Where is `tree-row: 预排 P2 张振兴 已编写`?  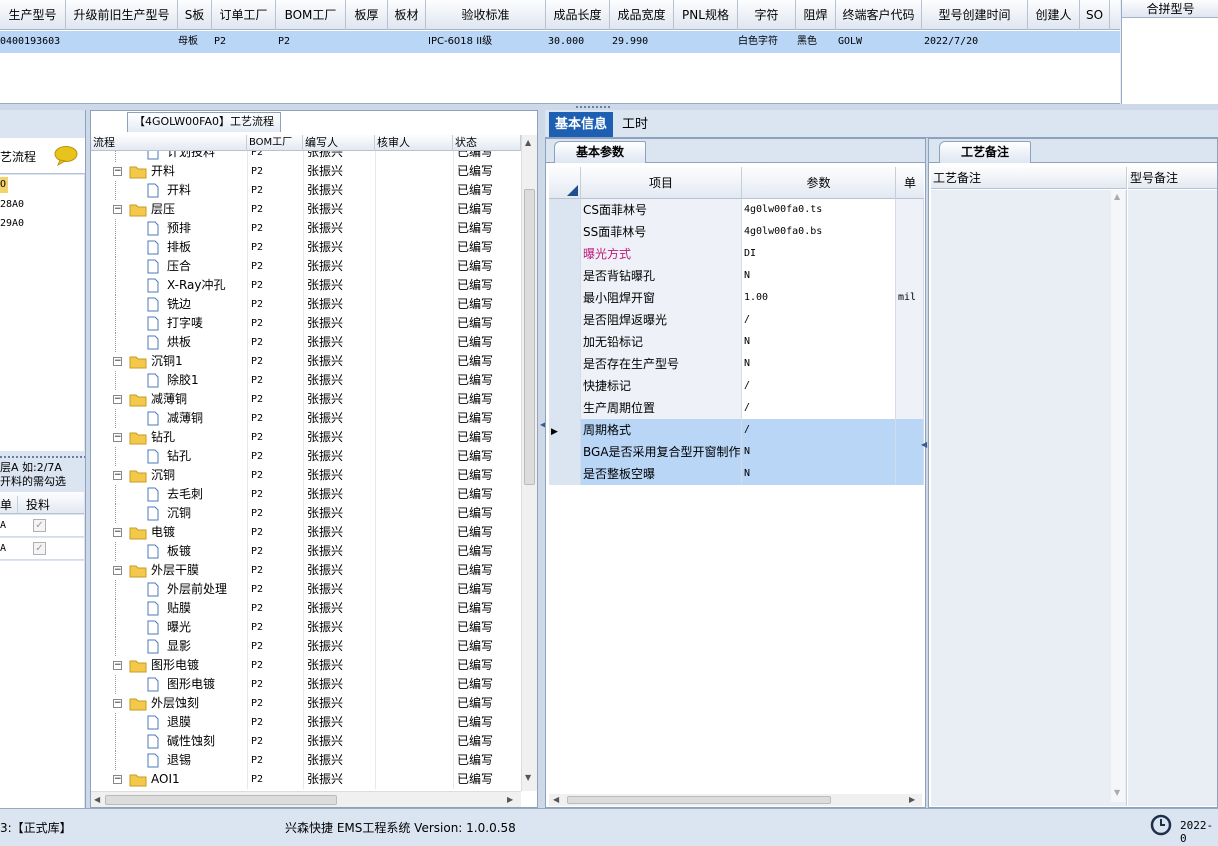
tree-row: 预排 P2 张振兴 已编写 is located at coordinates (306, 228).